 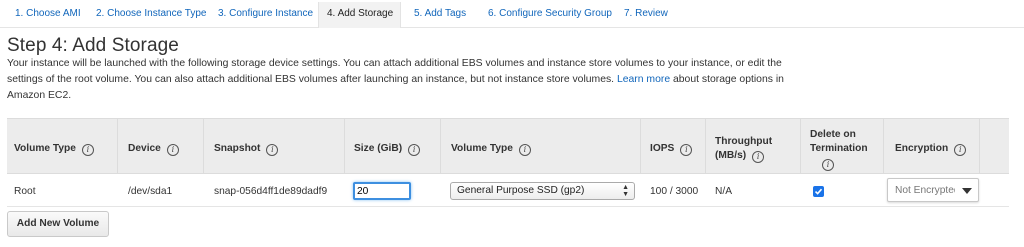 What do you see at coordinates (922, 148) in the screenshot?
I see `header-label: Encryption` at bounding box center [922, 148].